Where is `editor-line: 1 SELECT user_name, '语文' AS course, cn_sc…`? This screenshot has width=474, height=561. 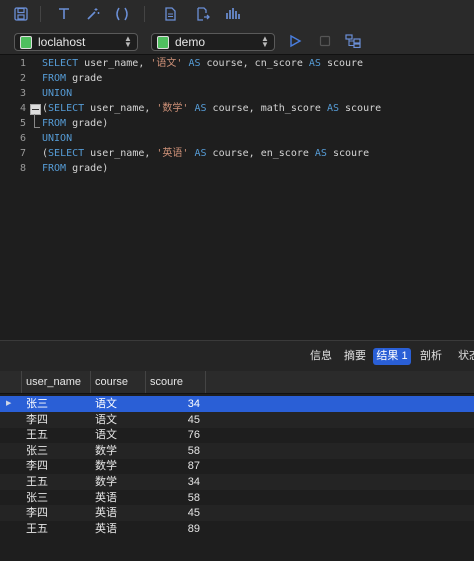 editor-line: 1 SELECT user_name, '语文' AS course, cn_sc… is located at coordinates (237, 63).